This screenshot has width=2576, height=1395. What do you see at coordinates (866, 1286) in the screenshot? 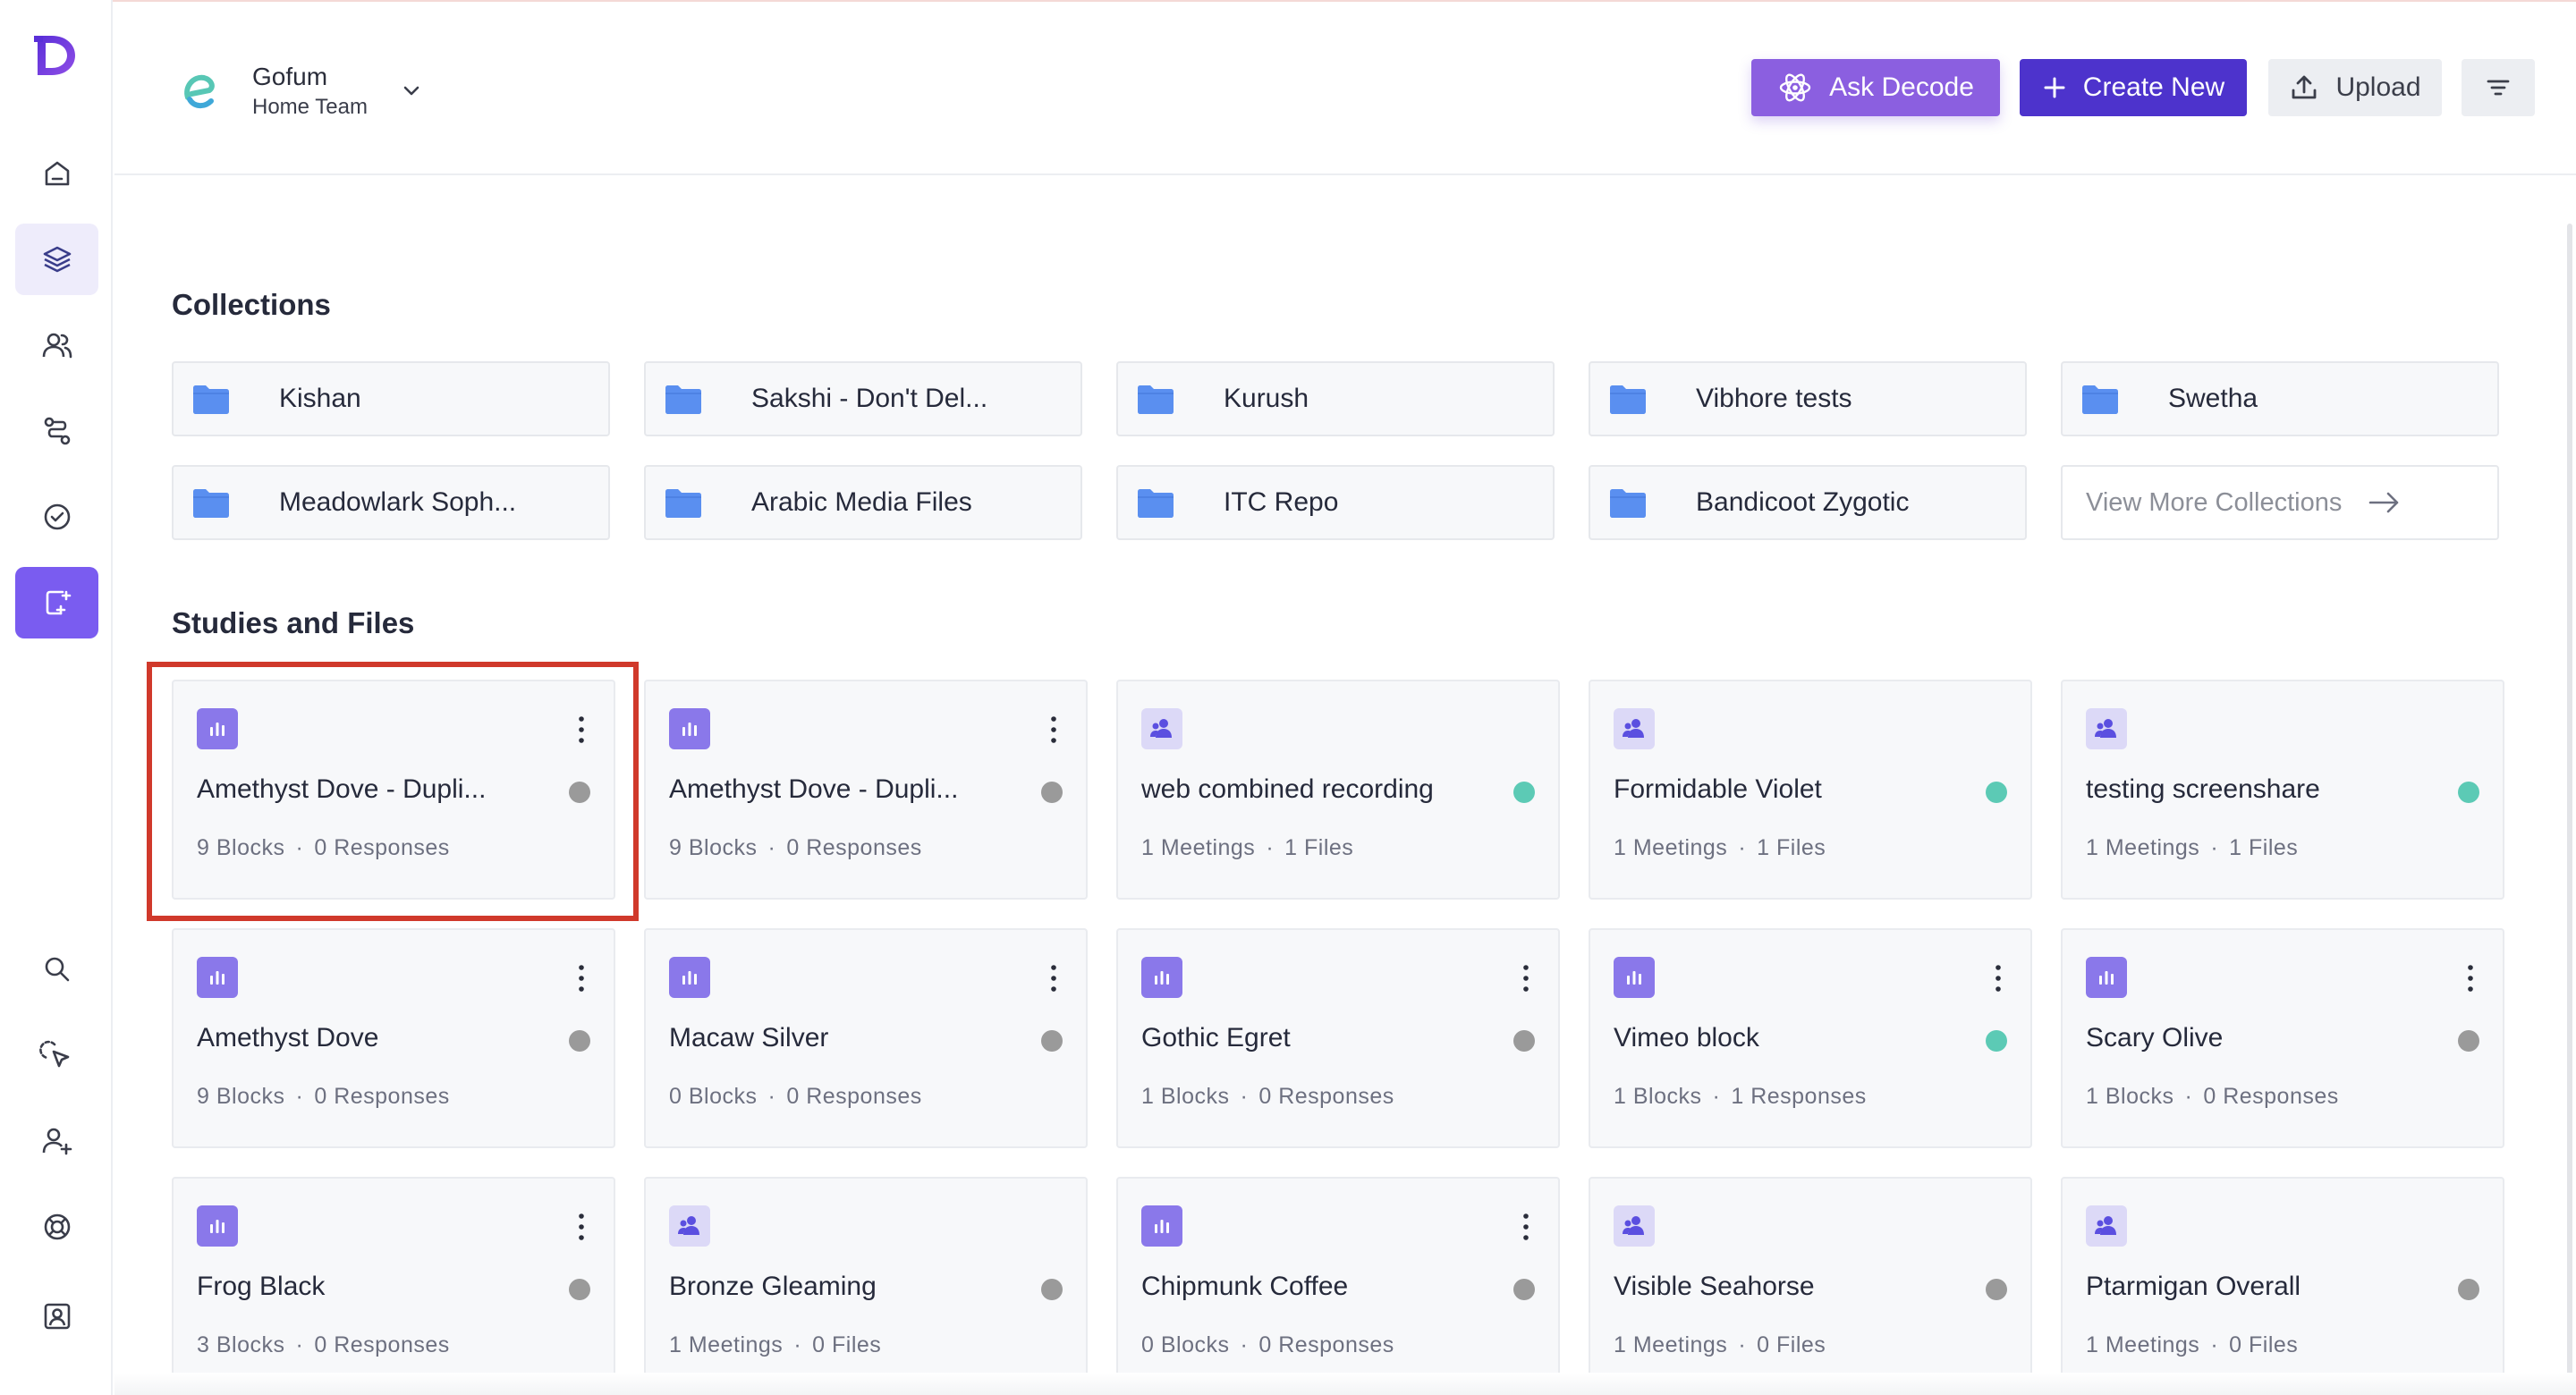
I see `study-card: Bronze Gleaming 1 Meetings · 0 Files` at bounding box center [866, 1286].